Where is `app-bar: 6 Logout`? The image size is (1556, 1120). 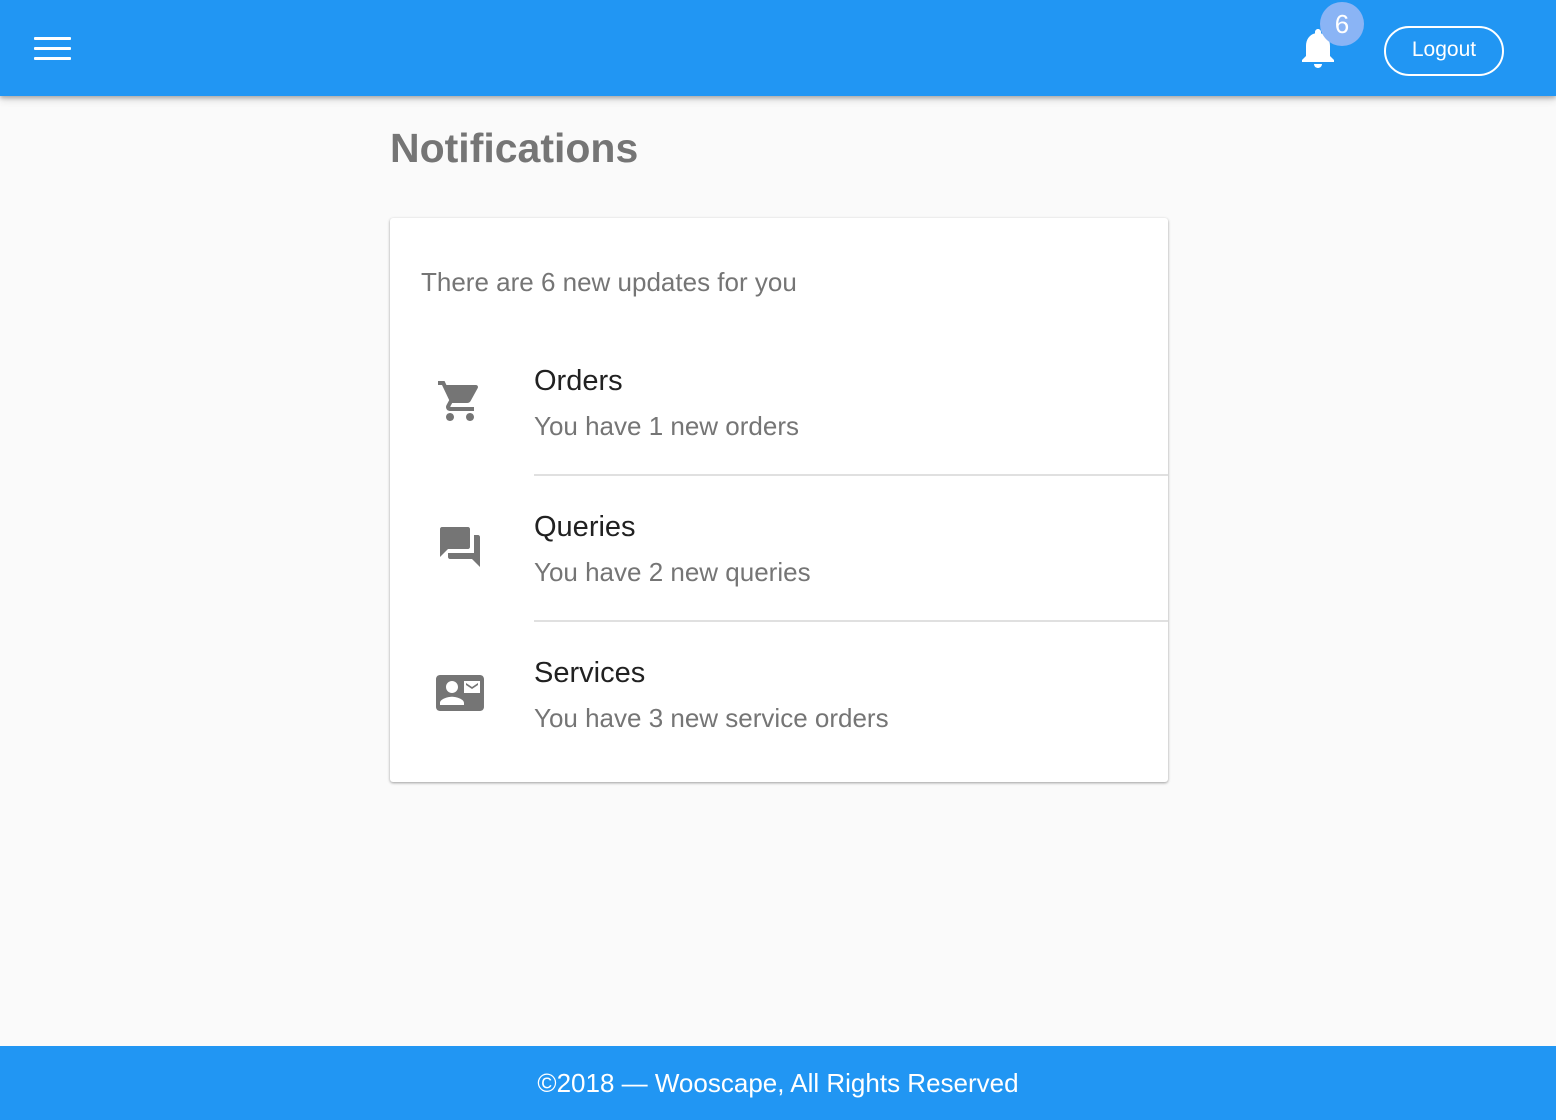
app-bar: 6 Logout is located at coordinates (778, 48).